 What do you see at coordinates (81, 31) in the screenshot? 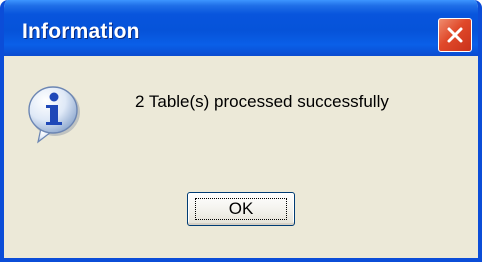
I see `dialog-title: Information` at bounding box center [81, 31].